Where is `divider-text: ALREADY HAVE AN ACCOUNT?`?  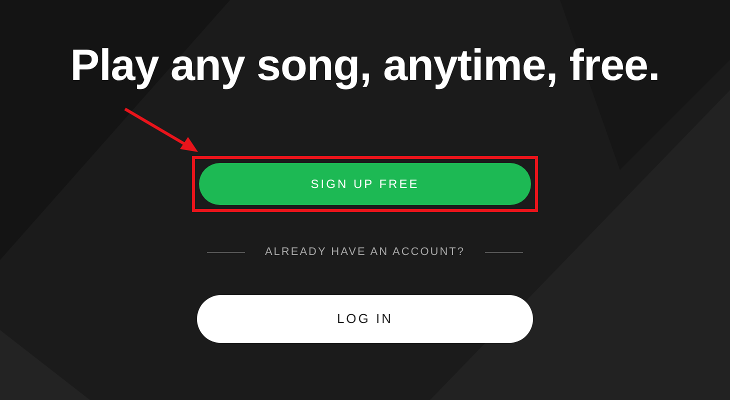 divider-text: ALREADY HAVE AN ACCOUNT? is located at coordinates (365, 252).